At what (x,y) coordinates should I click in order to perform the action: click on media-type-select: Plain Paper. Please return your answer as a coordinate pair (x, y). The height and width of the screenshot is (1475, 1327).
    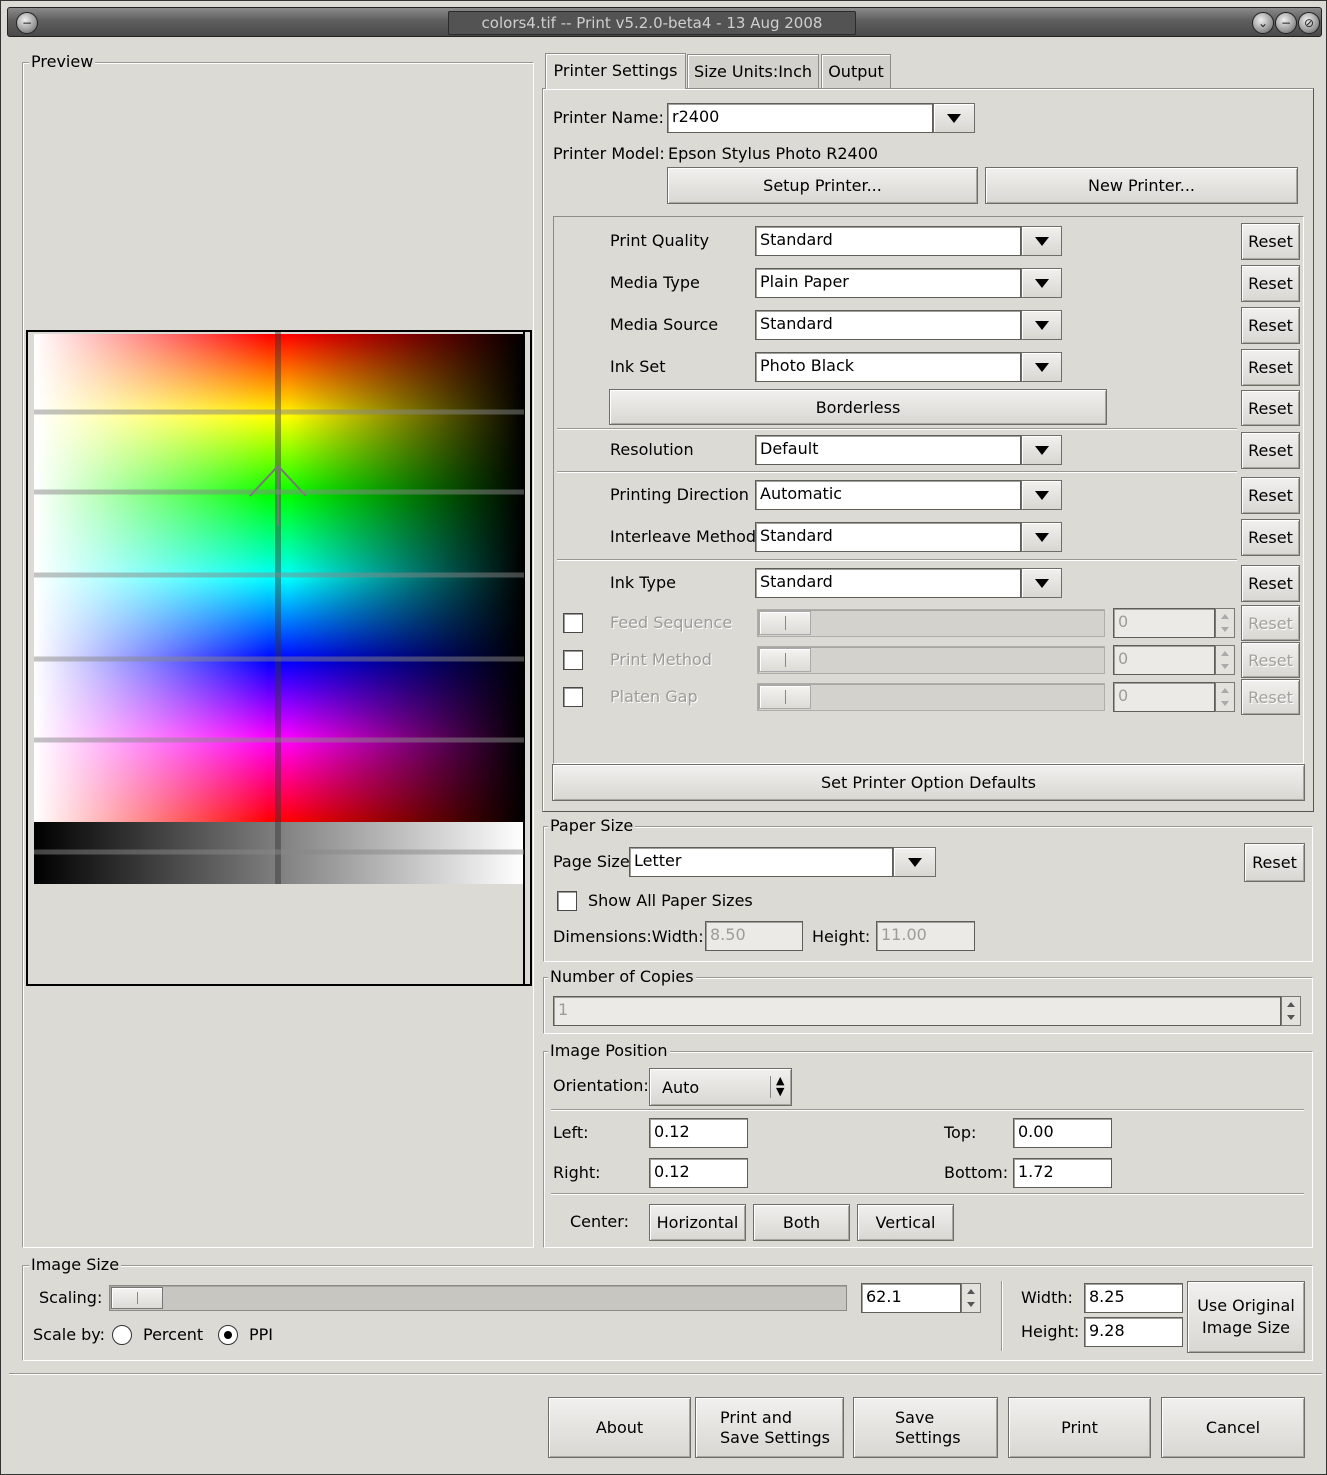
    Looking at the image, I should click on (888, 283).